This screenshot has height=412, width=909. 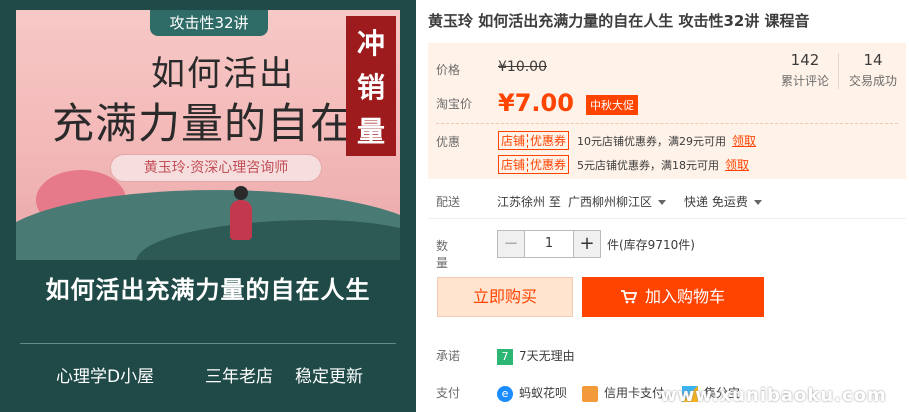 I want to click on promise-label: 承诺, so click(x=448, y=356).